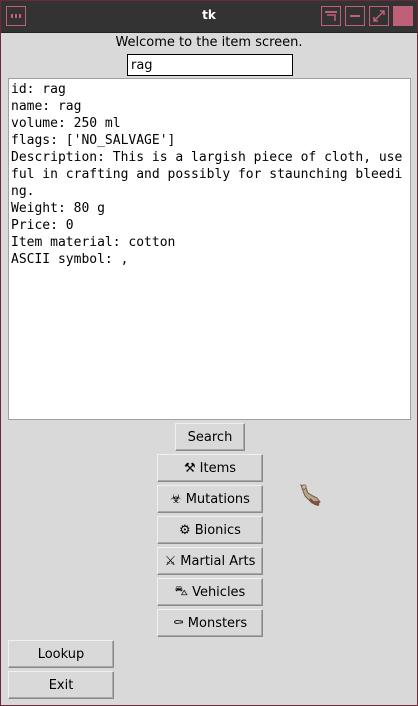 The height and width of the screenshot is (706, 418). Describe the element at coordinates (185, 530) in the screenshot. I see `gear-icon: ⚙` at that location.